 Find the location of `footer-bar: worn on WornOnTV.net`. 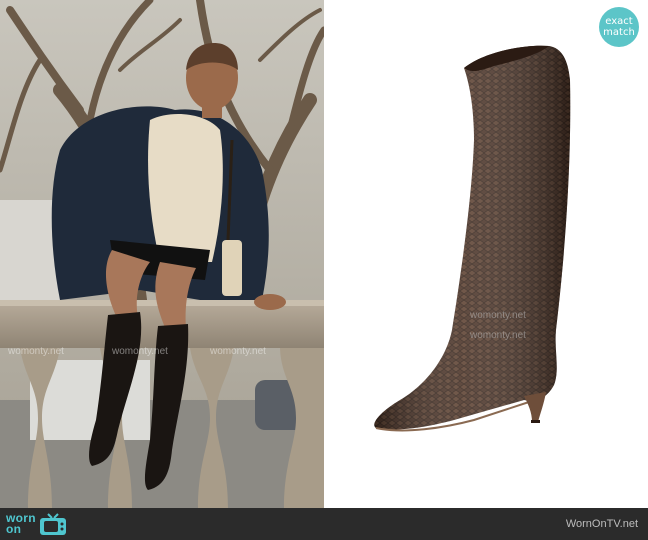

footer-bar: worn on WornOnTV.net is located at coordinates (324, 524).